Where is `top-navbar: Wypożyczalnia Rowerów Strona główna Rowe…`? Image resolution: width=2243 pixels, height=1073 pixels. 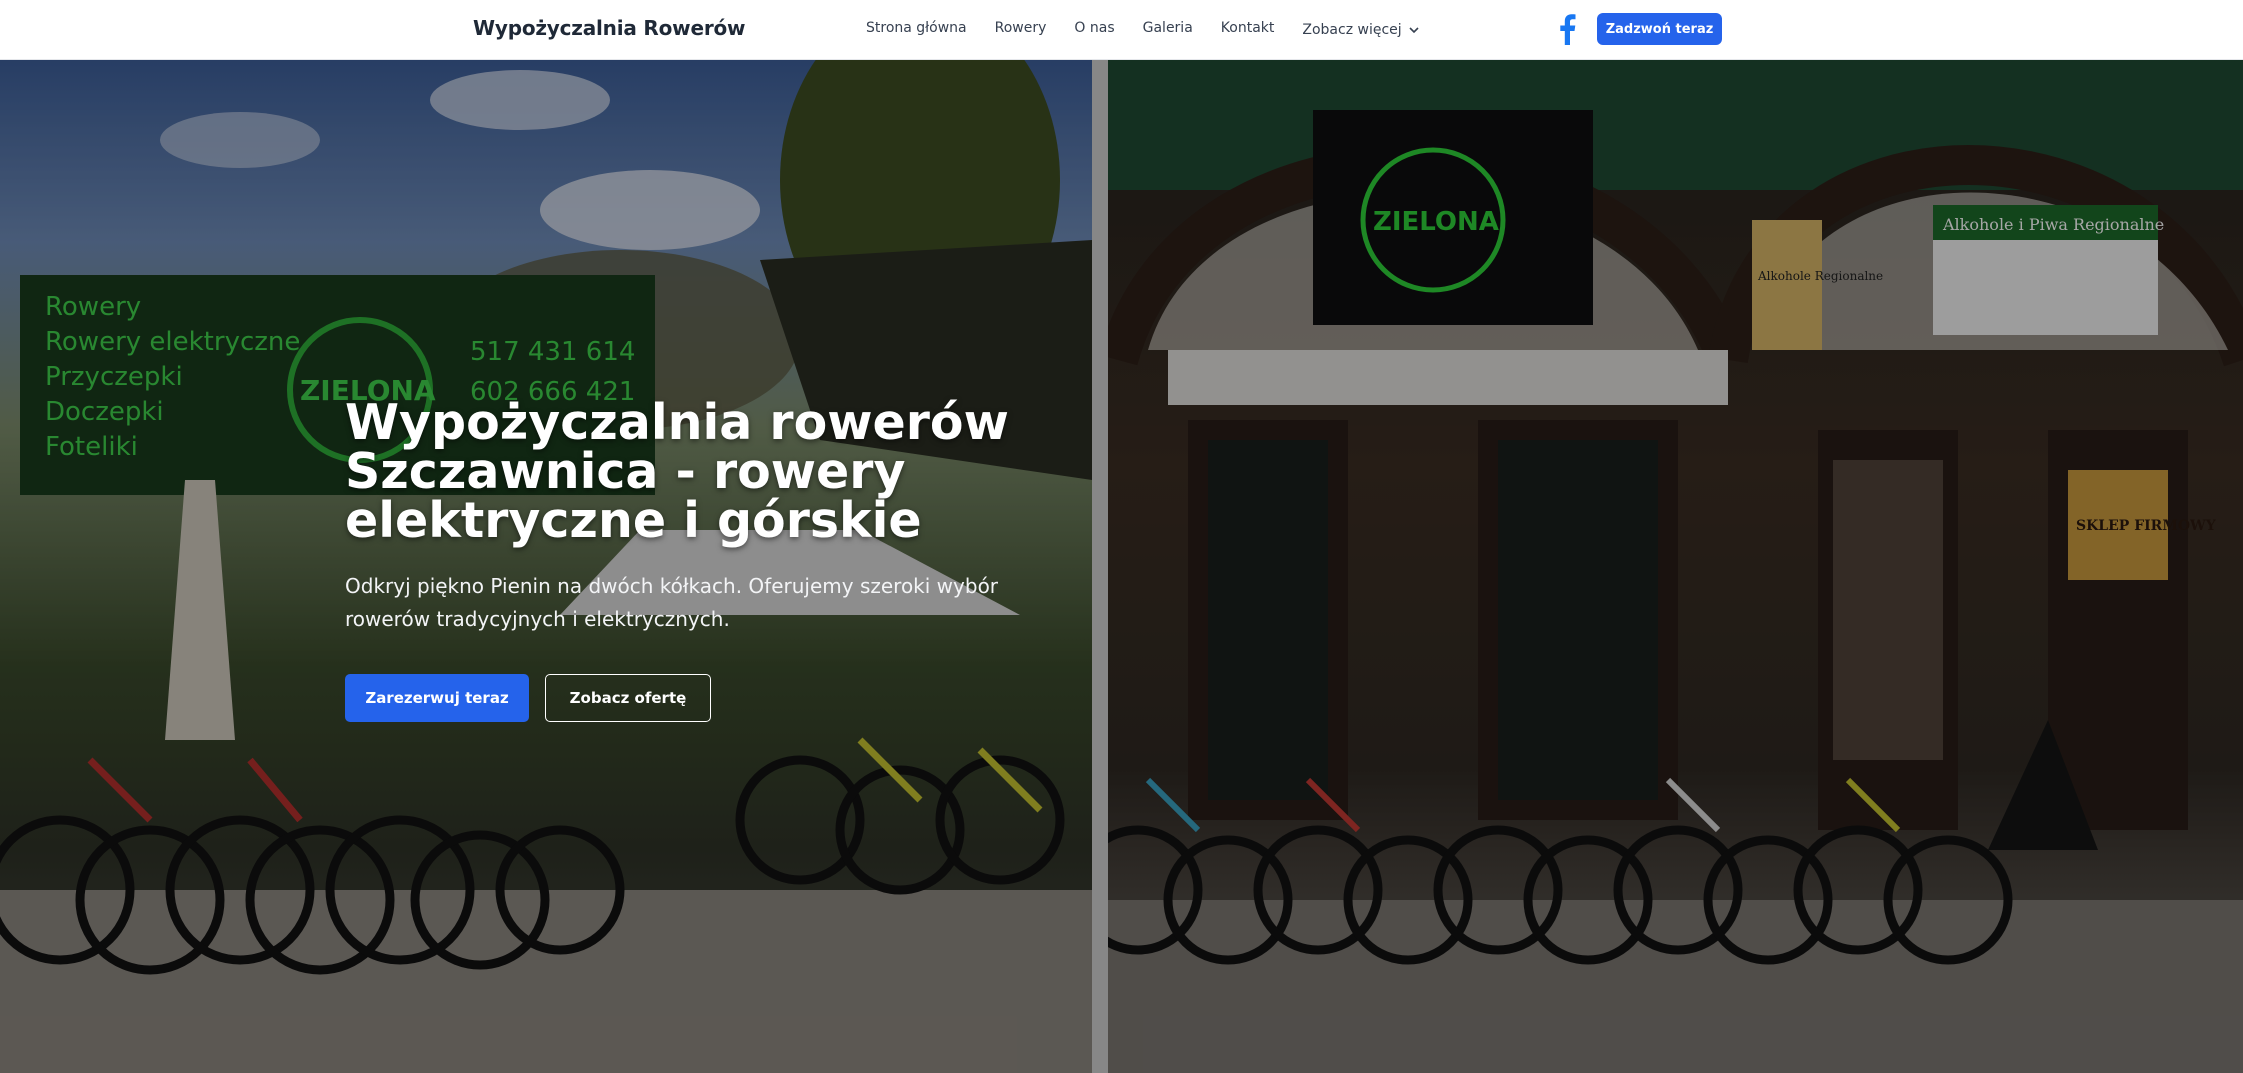 top-navbar: Wypożyczalnia Rowerów Strona główna Rowe… is located at coordinates (1121, 30).